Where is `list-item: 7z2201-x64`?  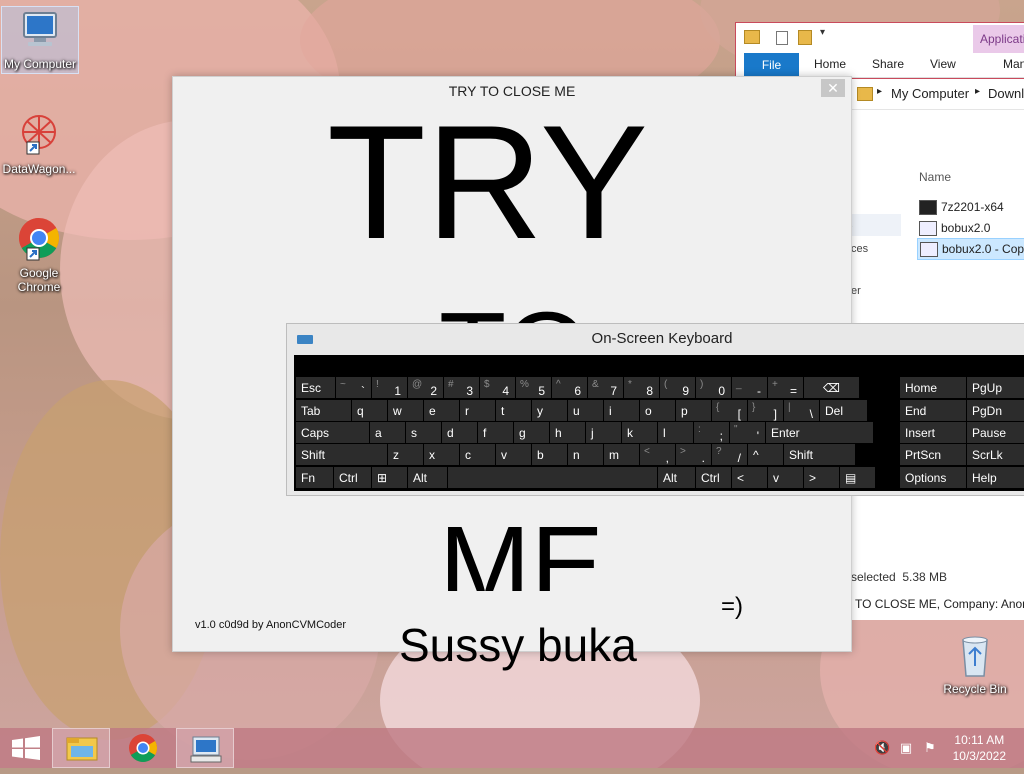
list-item: 7z2201-x64 is located at coordinates (961, 207).